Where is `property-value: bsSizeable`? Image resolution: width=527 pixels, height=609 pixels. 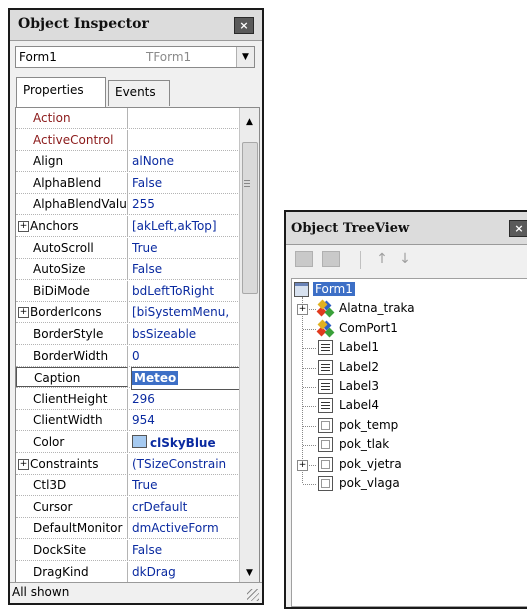 property-value: bsSizeable is located at coordinates (186, 335).